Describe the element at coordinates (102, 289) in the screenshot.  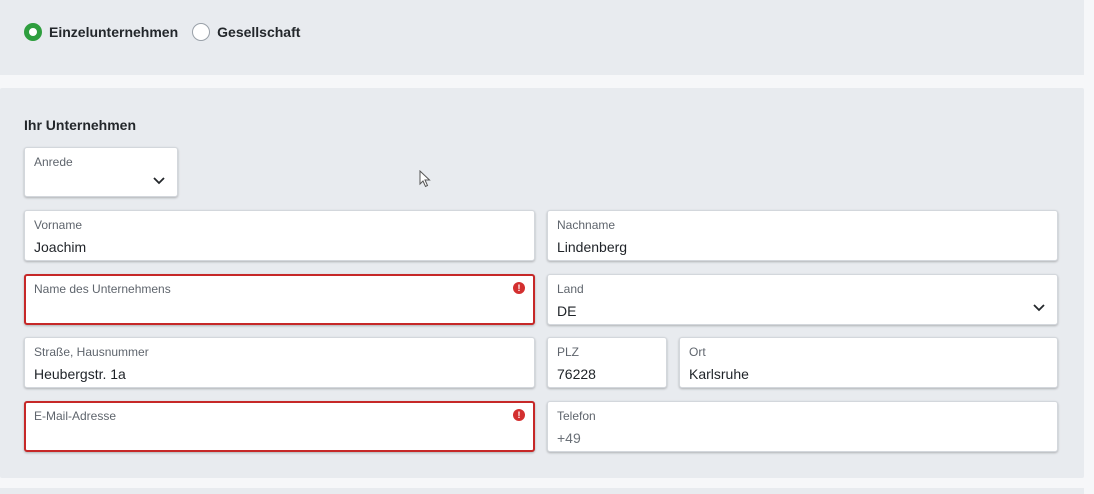
I see `company-name-label: Name des Unternehmens` at that location.